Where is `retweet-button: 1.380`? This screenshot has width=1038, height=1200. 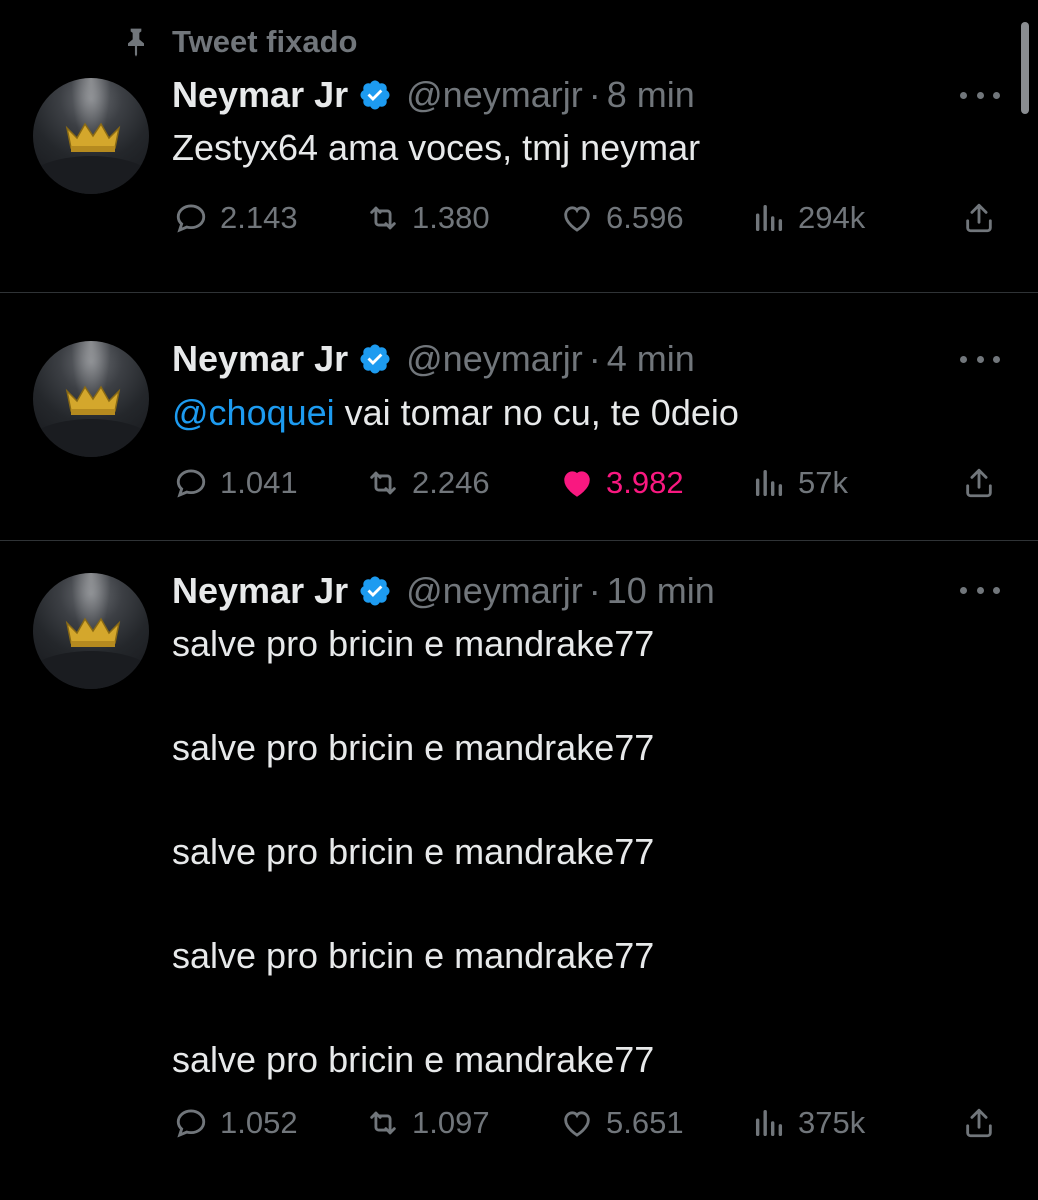 retweet-button: 1.380 is located at coordinates (428, 218).